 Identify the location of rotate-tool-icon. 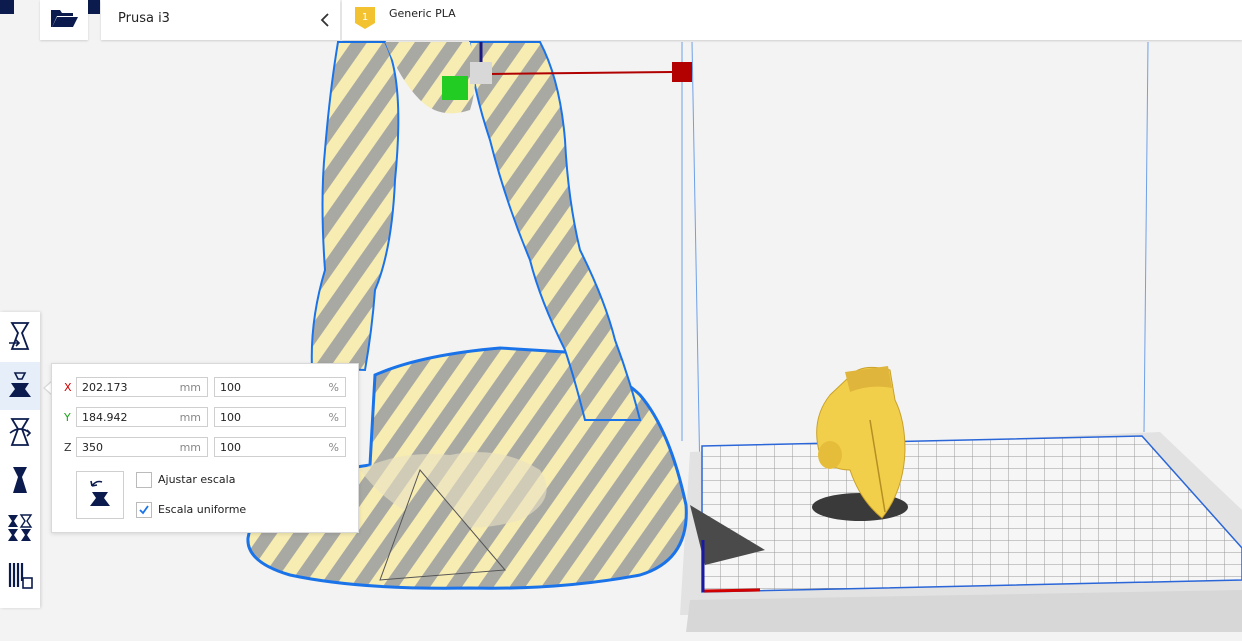
(20, 434).